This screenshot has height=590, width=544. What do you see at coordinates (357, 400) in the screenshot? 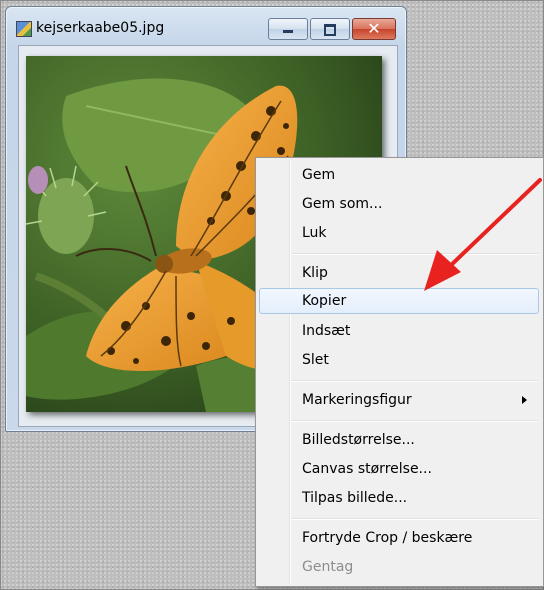
I see `menu-item-label: Markeringsfigur` at bounding box center [357, 400].